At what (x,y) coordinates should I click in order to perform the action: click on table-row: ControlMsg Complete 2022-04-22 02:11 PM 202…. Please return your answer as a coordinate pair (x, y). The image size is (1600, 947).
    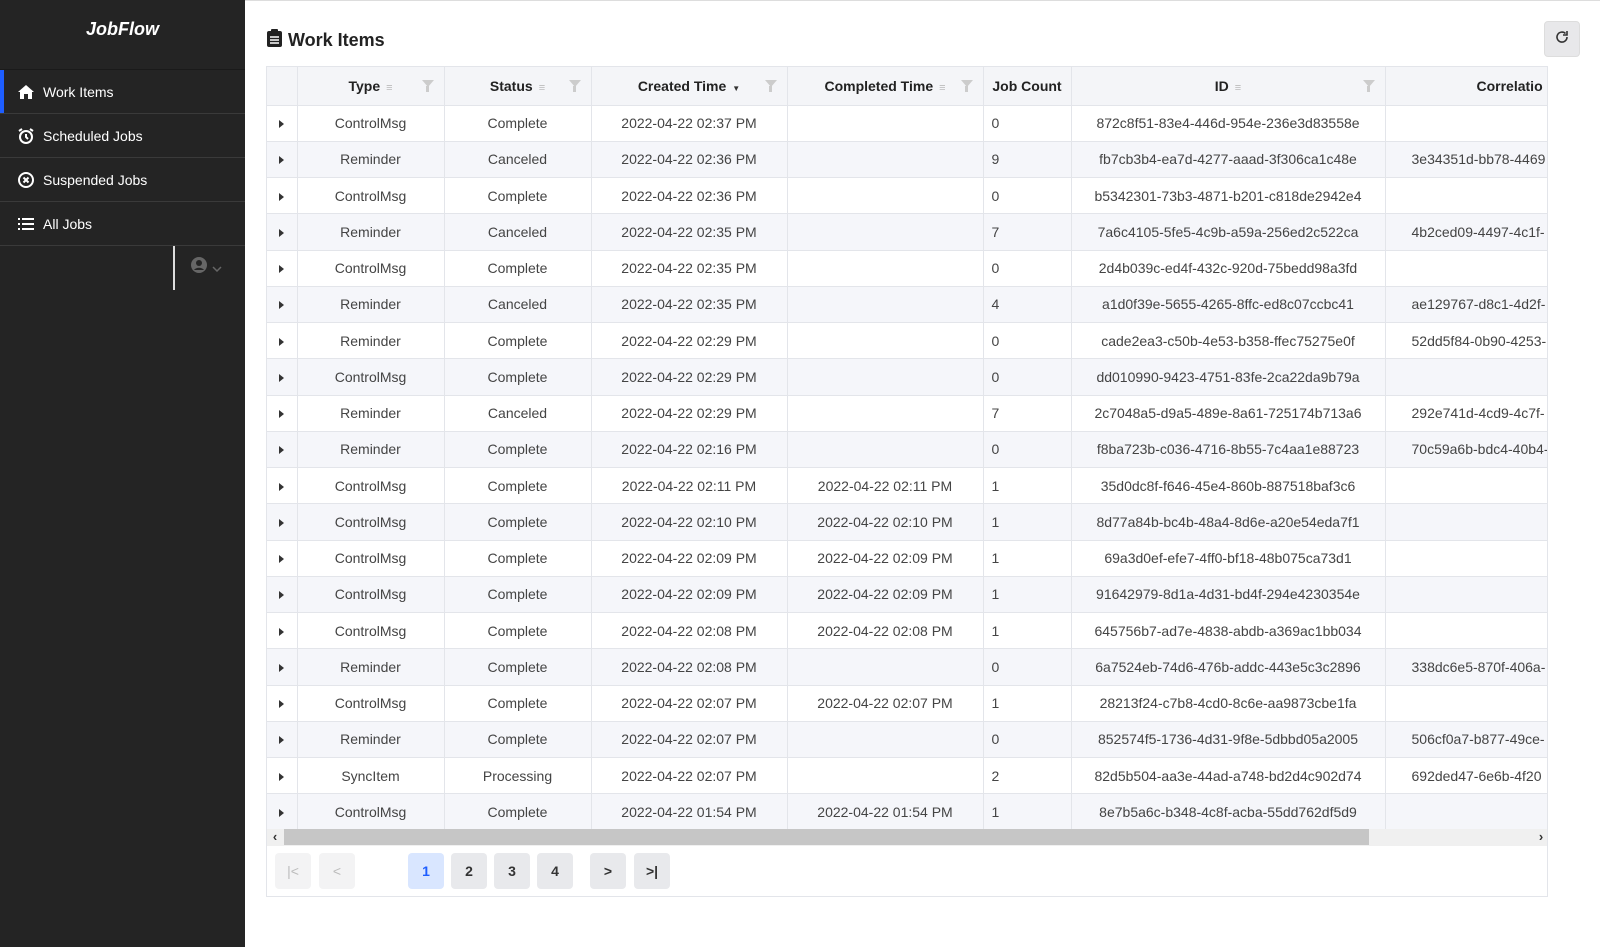
    Looking at the image, I should click on (907, 486).